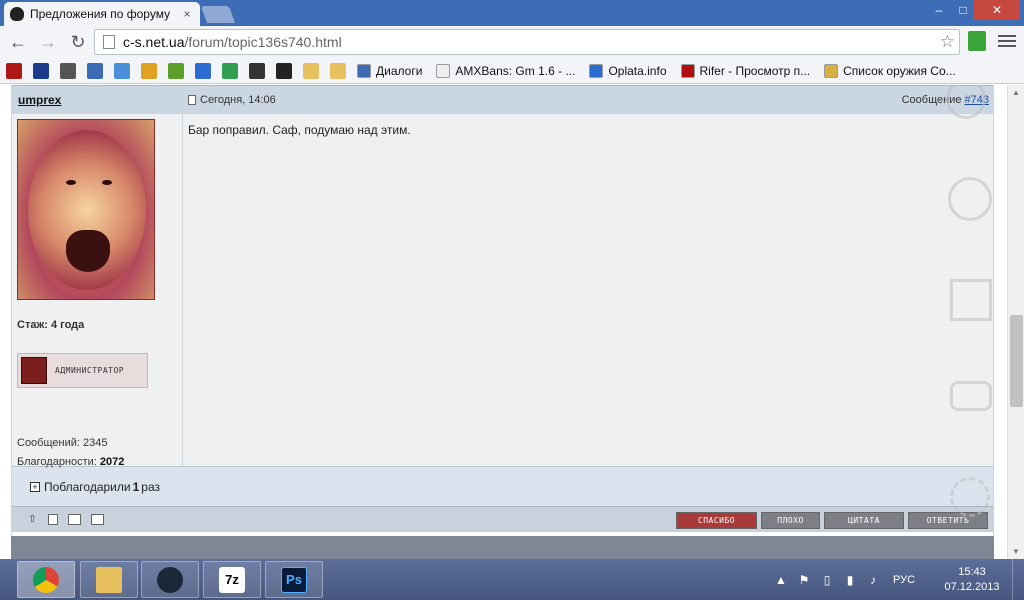  I want to click on show-desktop-button, so click(1018, 579).